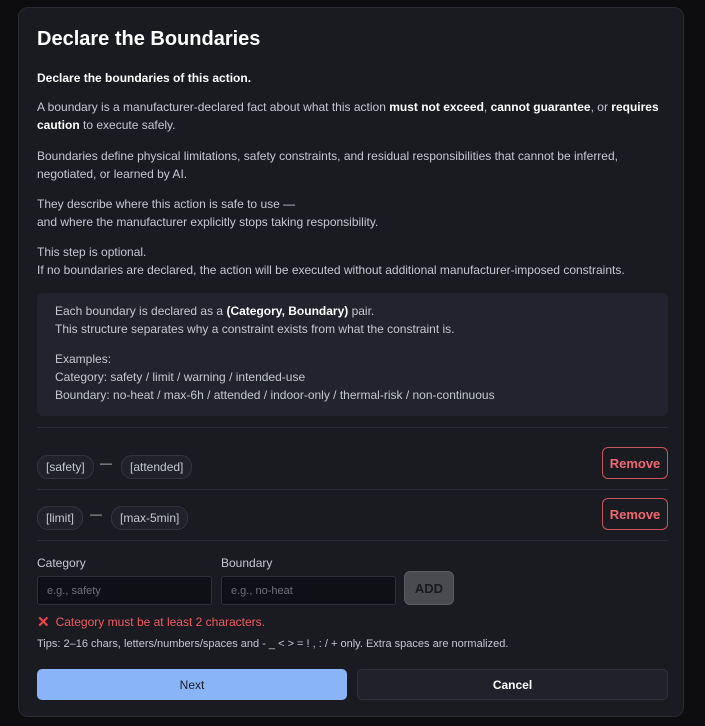  I want to click on error-text: Category must be at least 2 characters., so click(160, 622).